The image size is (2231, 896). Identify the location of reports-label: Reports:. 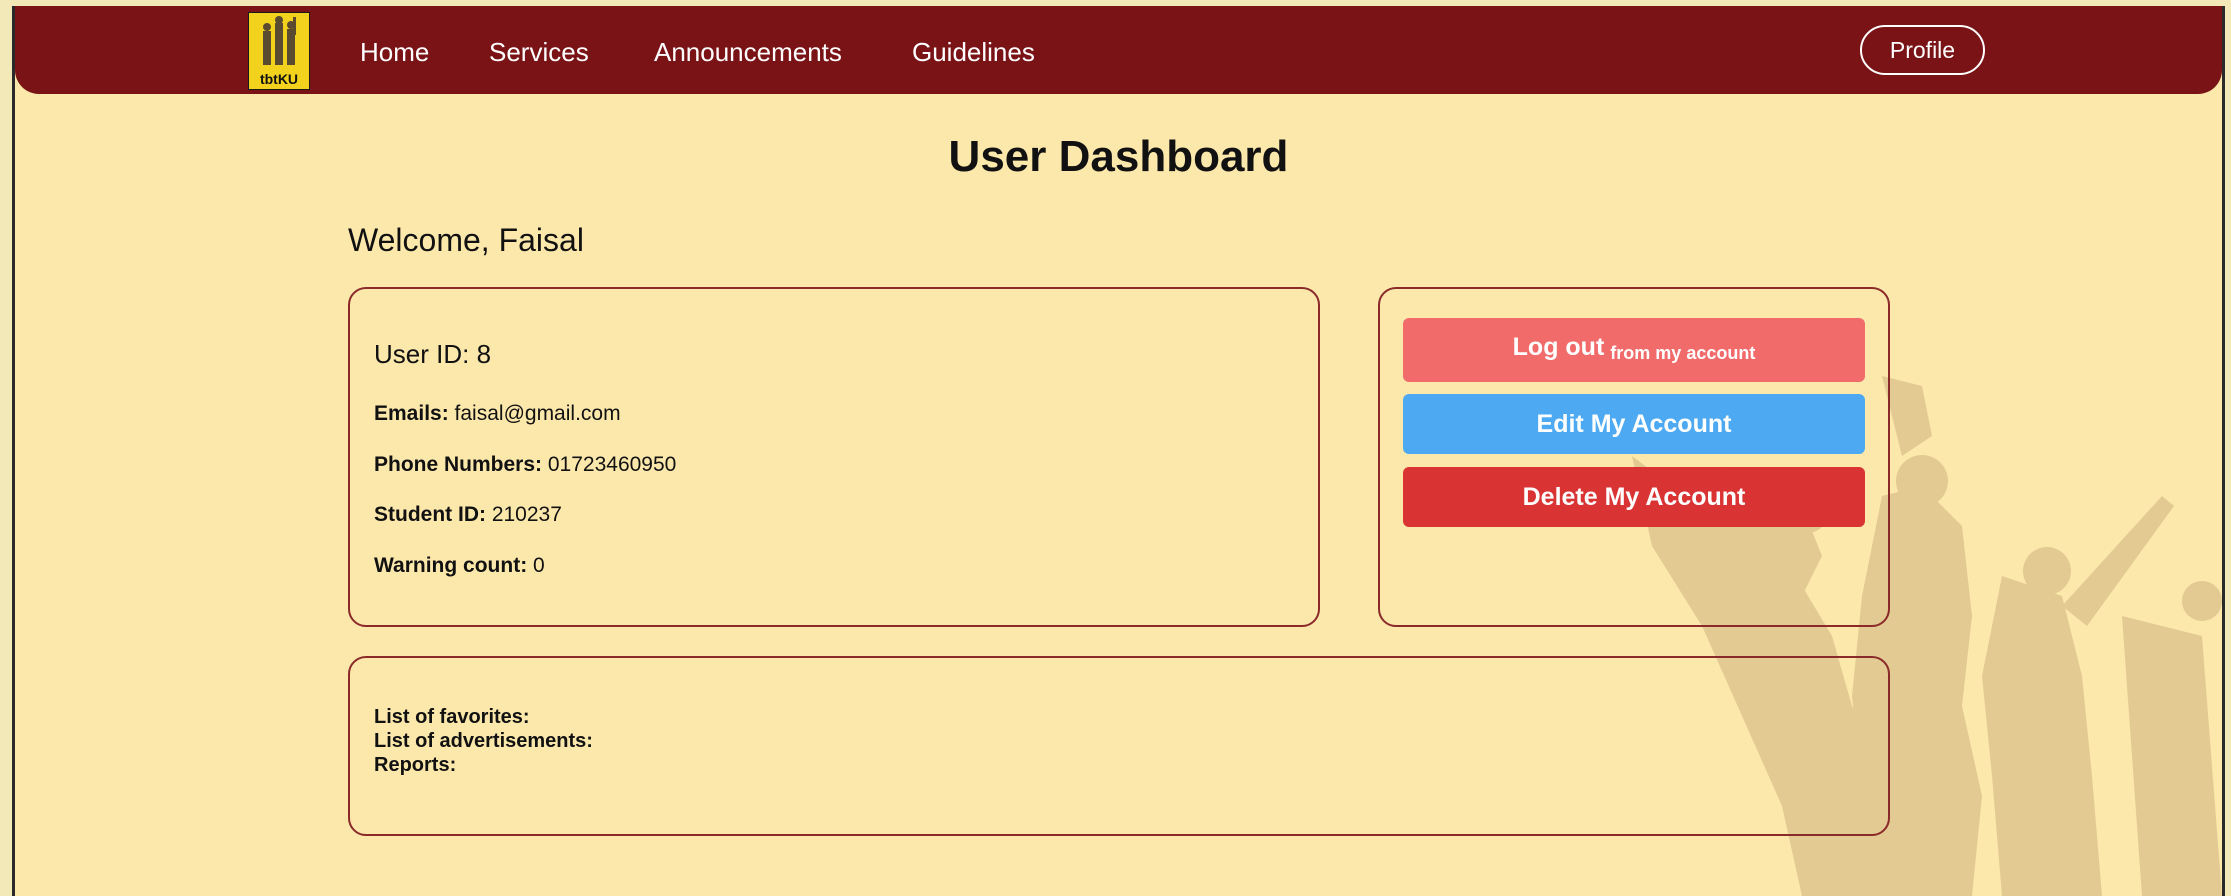
(415, 765).